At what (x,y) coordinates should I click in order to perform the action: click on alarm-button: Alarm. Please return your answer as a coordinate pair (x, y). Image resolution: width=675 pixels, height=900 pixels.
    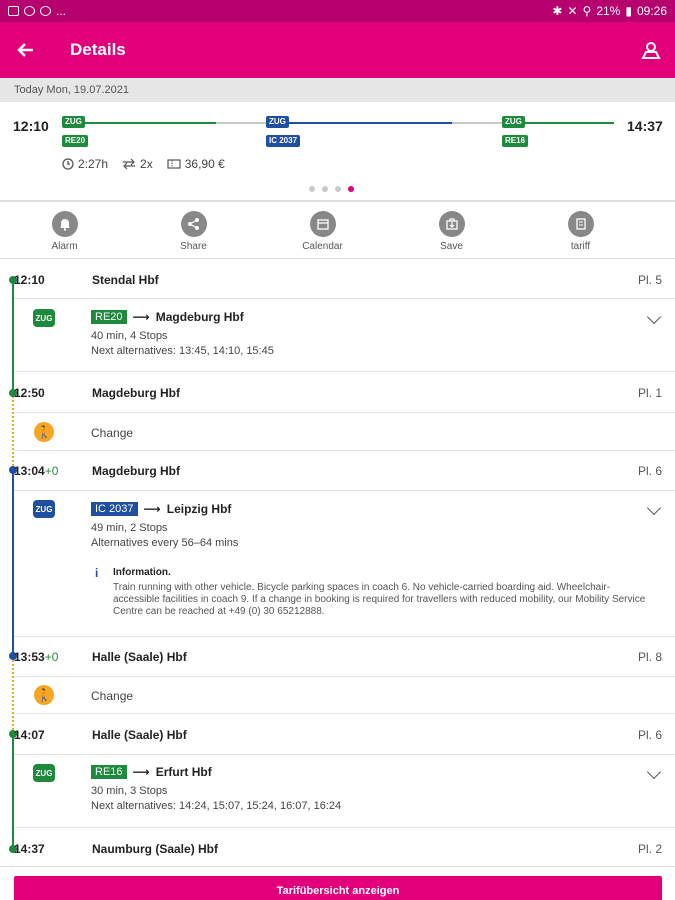
    Looking at the image, I should click on (64, 231).